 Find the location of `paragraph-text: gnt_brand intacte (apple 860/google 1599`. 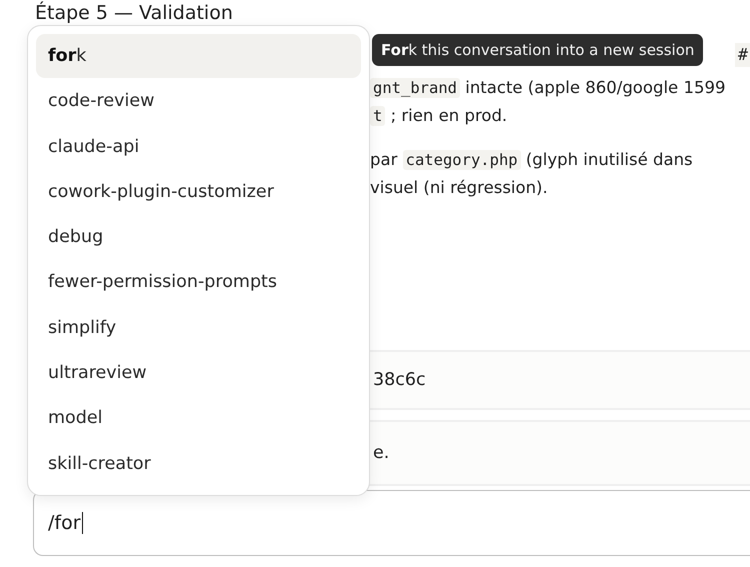

paragraph-text: gnt_brand intacte (apple 860/google 1599 is located at coordinates (548, 88).